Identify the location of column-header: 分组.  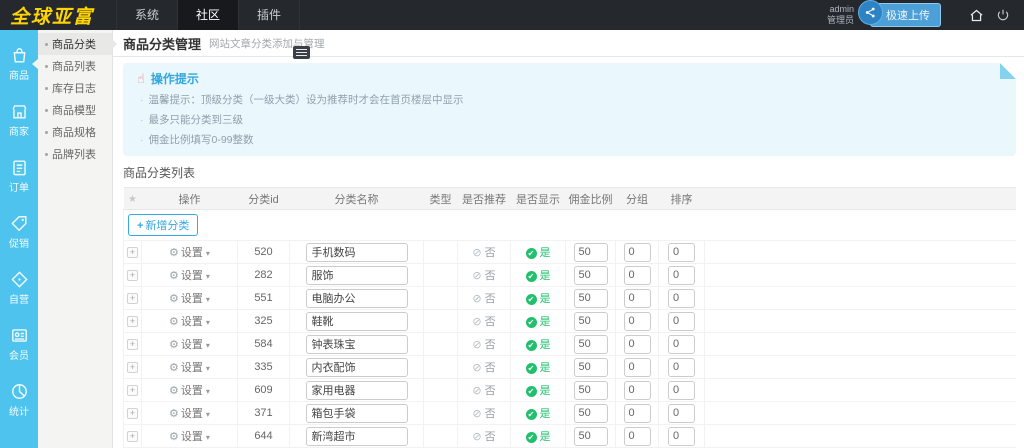
(637, 198).